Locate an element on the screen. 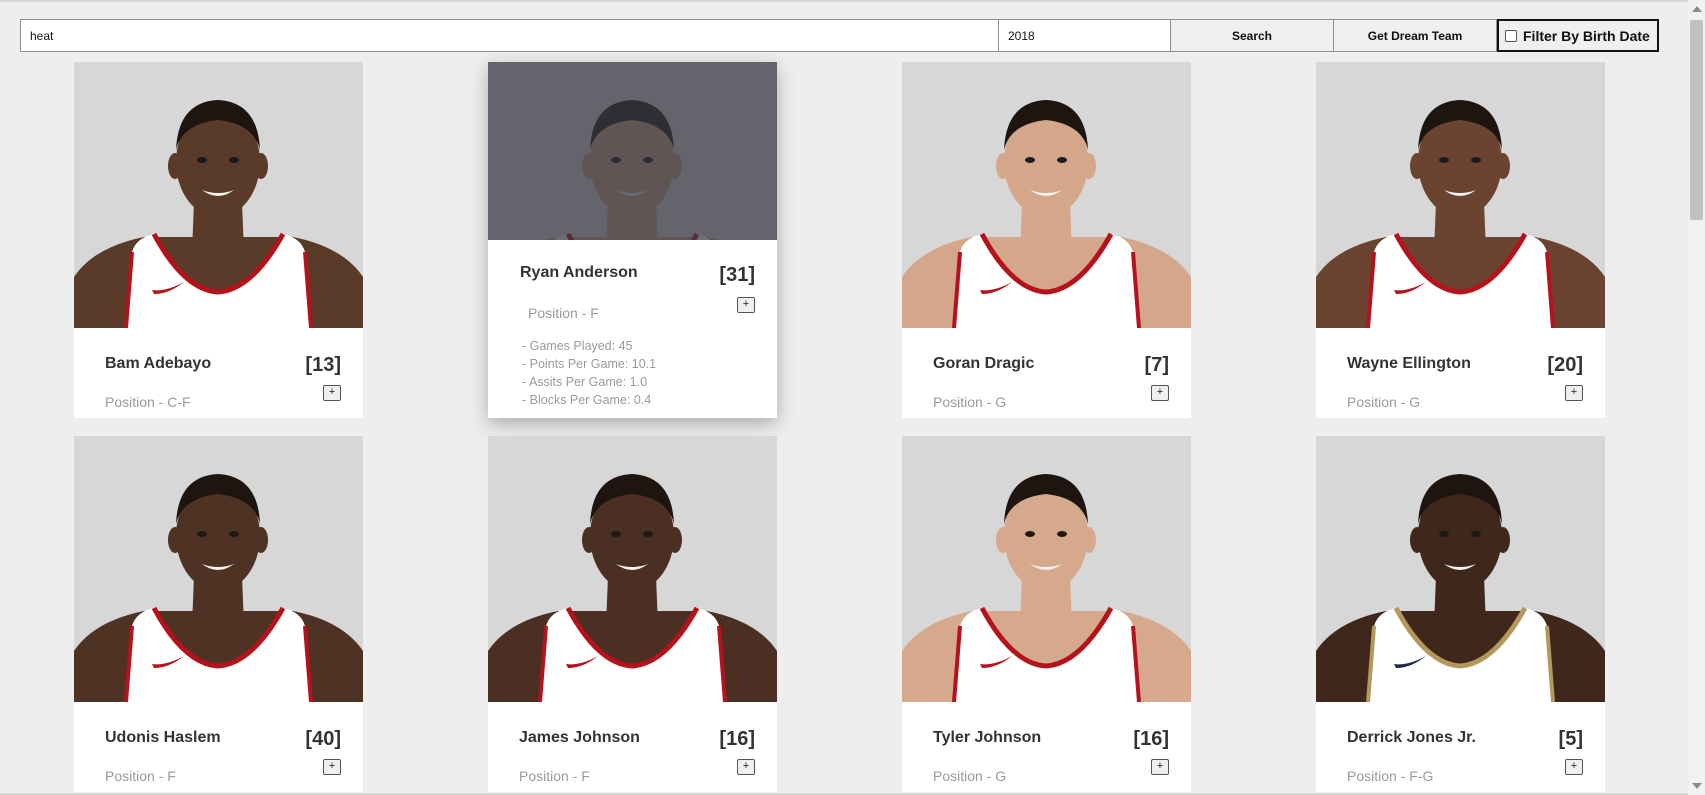 This screenshot has height=795, width=1705. player-card: Bam Adebayo [13] Position - C-F + is located at coordinates (218, 240).